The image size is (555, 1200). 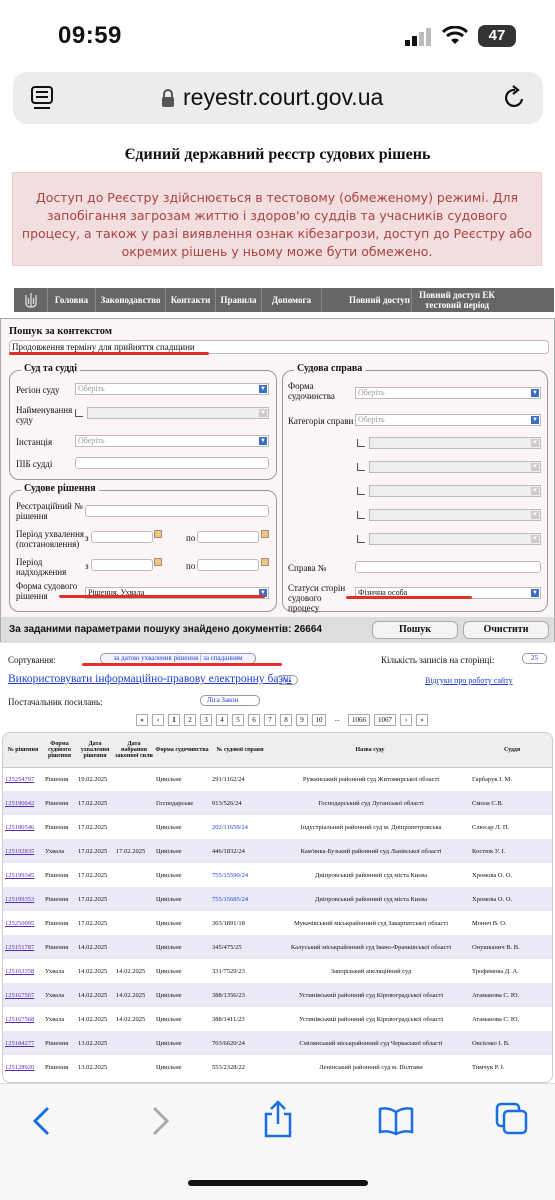 What do you see at coordinates (240, 803) in the screenshot?
I see `case-number-cell: 913/526/24` at bounding box center [240, 803].